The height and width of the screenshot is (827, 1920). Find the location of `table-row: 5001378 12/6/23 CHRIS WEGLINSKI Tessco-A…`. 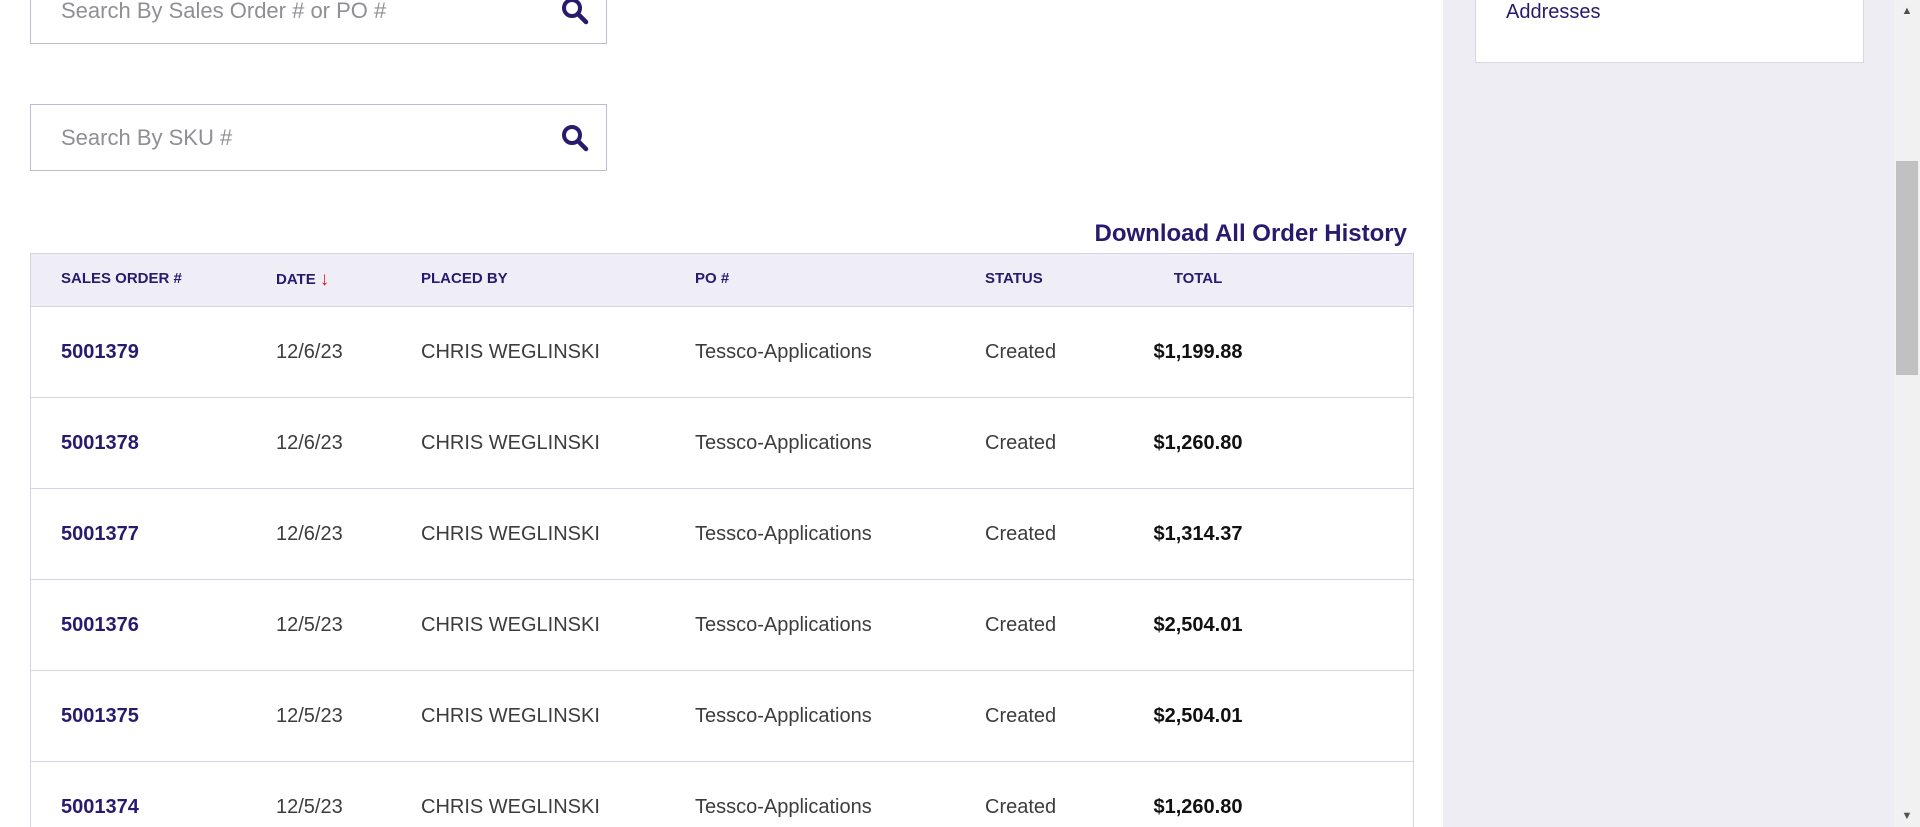

table-row: 5001378 12/6/23 CHRIS WEGLINSKI Tessco-A… is located at coordinates (722, 443).